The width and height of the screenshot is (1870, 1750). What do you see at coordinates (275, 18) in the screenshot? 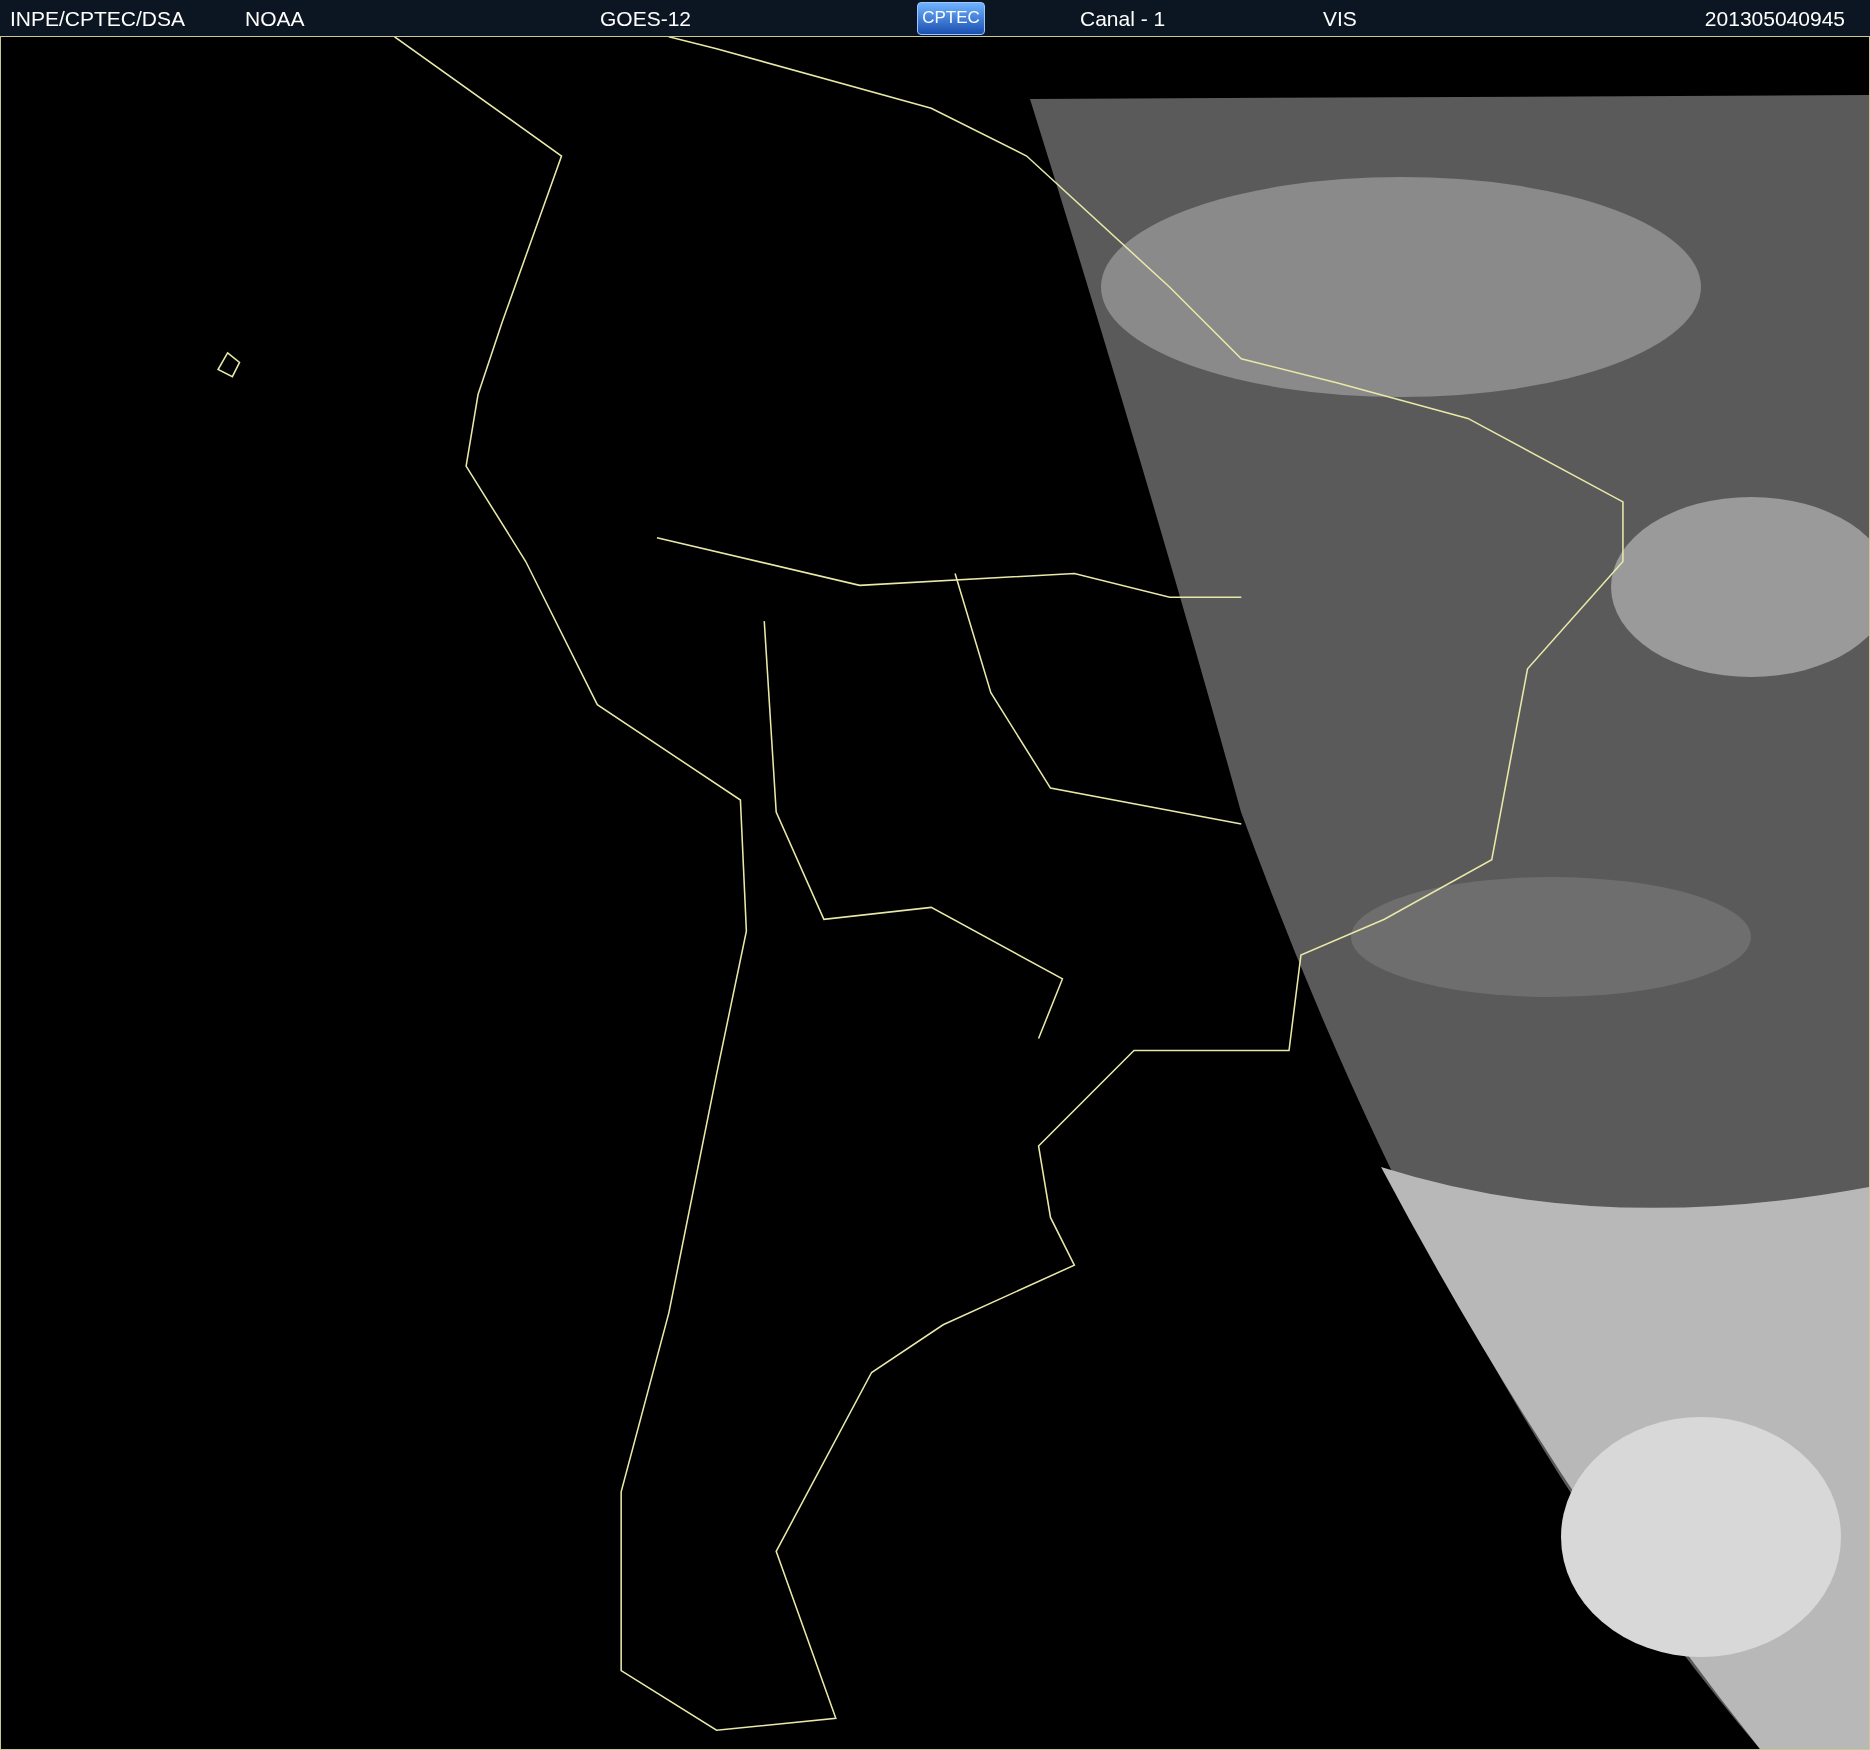
I see `header-label: NOAA` at bounding box center [275, 18].